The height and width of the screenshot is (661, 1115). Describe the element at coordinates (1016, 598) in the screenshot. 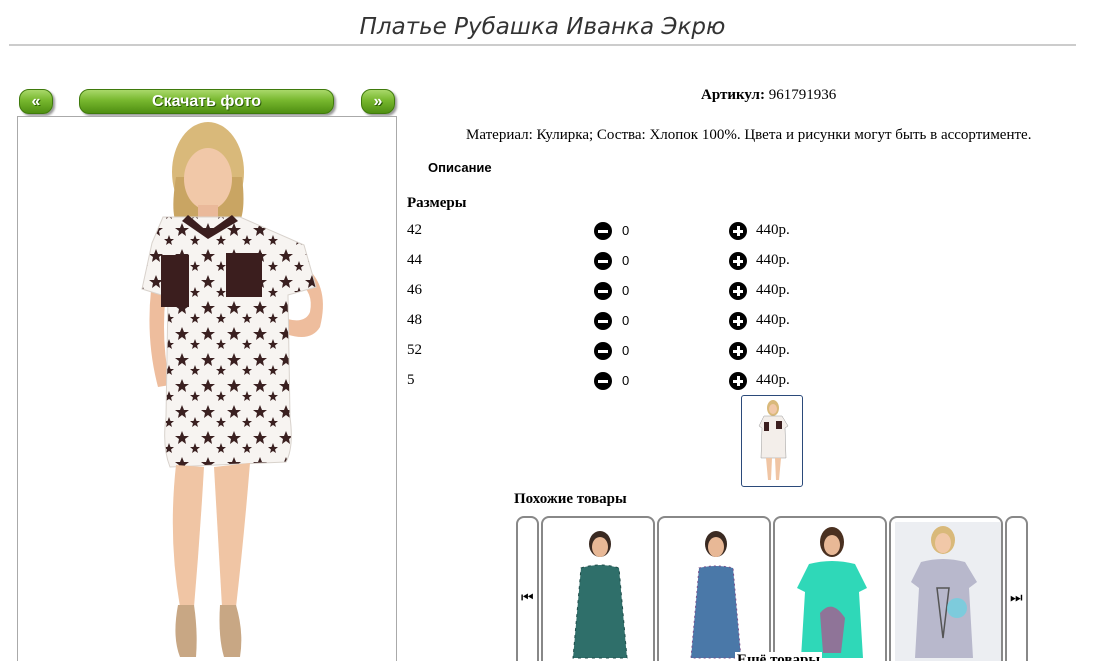

I see `skip-next-icon: ⏭` at that location.